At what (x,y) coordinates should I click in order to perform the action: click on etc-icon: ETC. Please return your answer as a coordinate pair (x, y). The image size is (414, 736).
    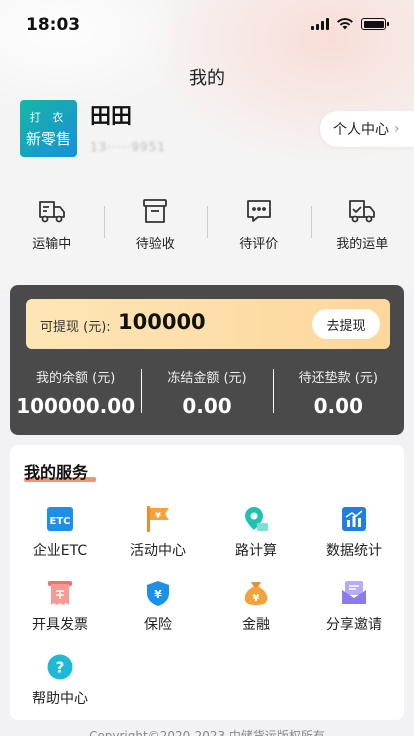
    Looking at the image, I should click on (60, 519).